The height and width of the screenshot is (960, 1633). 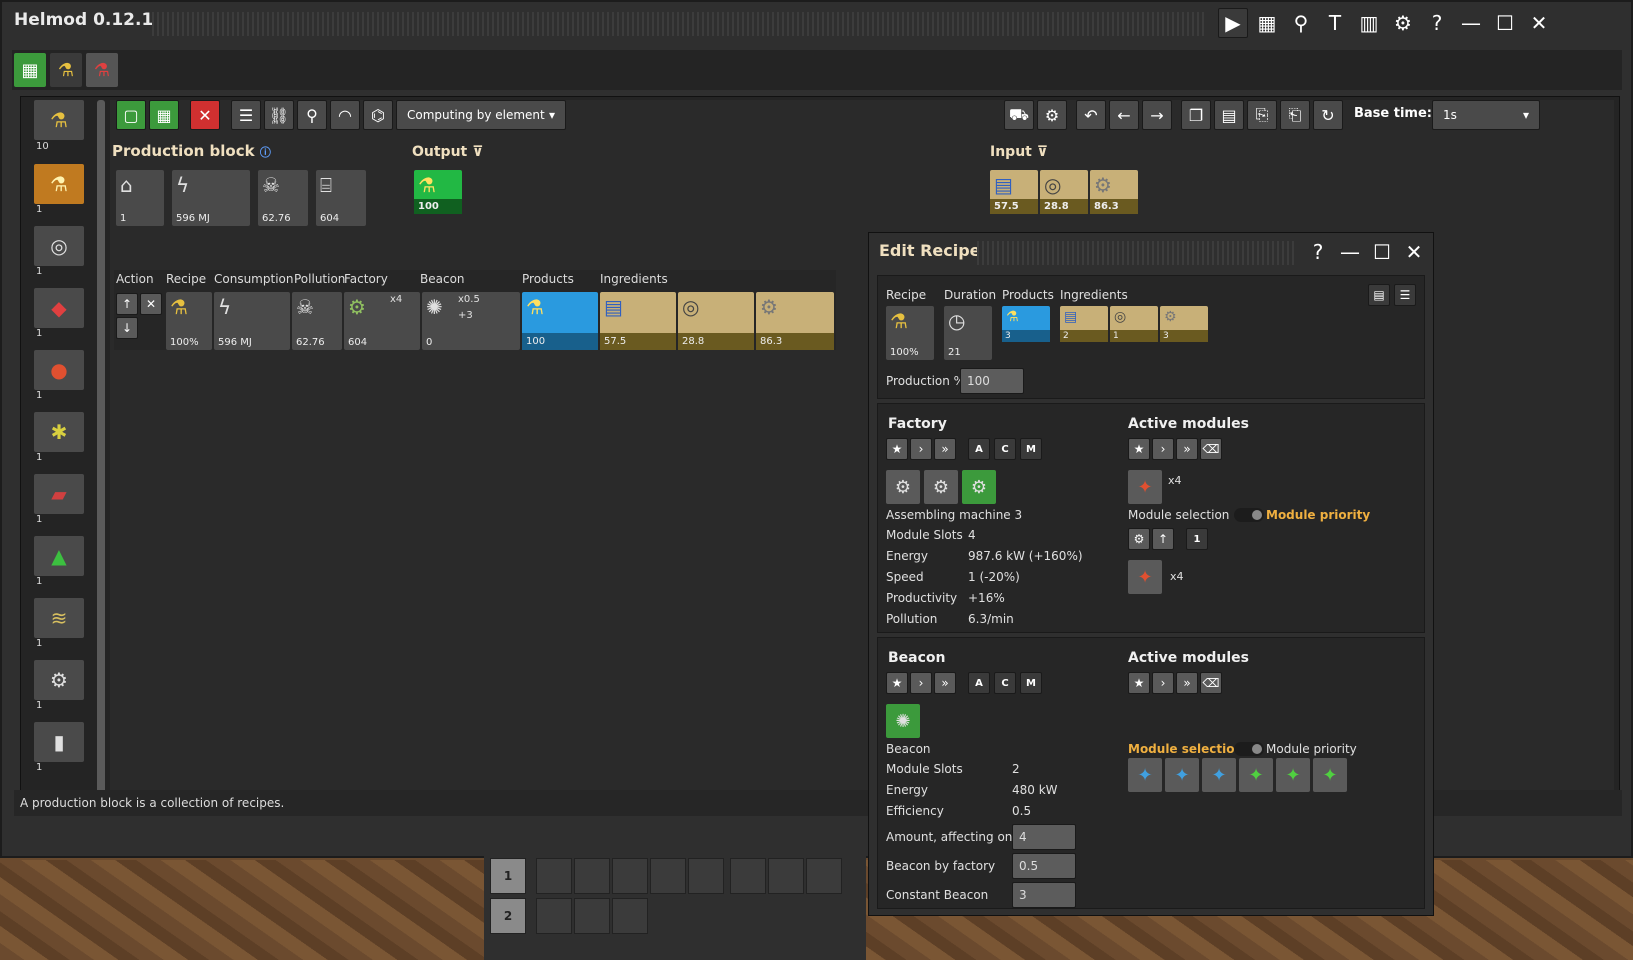 What do you see at coordinates (1014, 192) in the screenshot?
I see `input-item: ▤ 57.5` at bounding box center [1014, 192].